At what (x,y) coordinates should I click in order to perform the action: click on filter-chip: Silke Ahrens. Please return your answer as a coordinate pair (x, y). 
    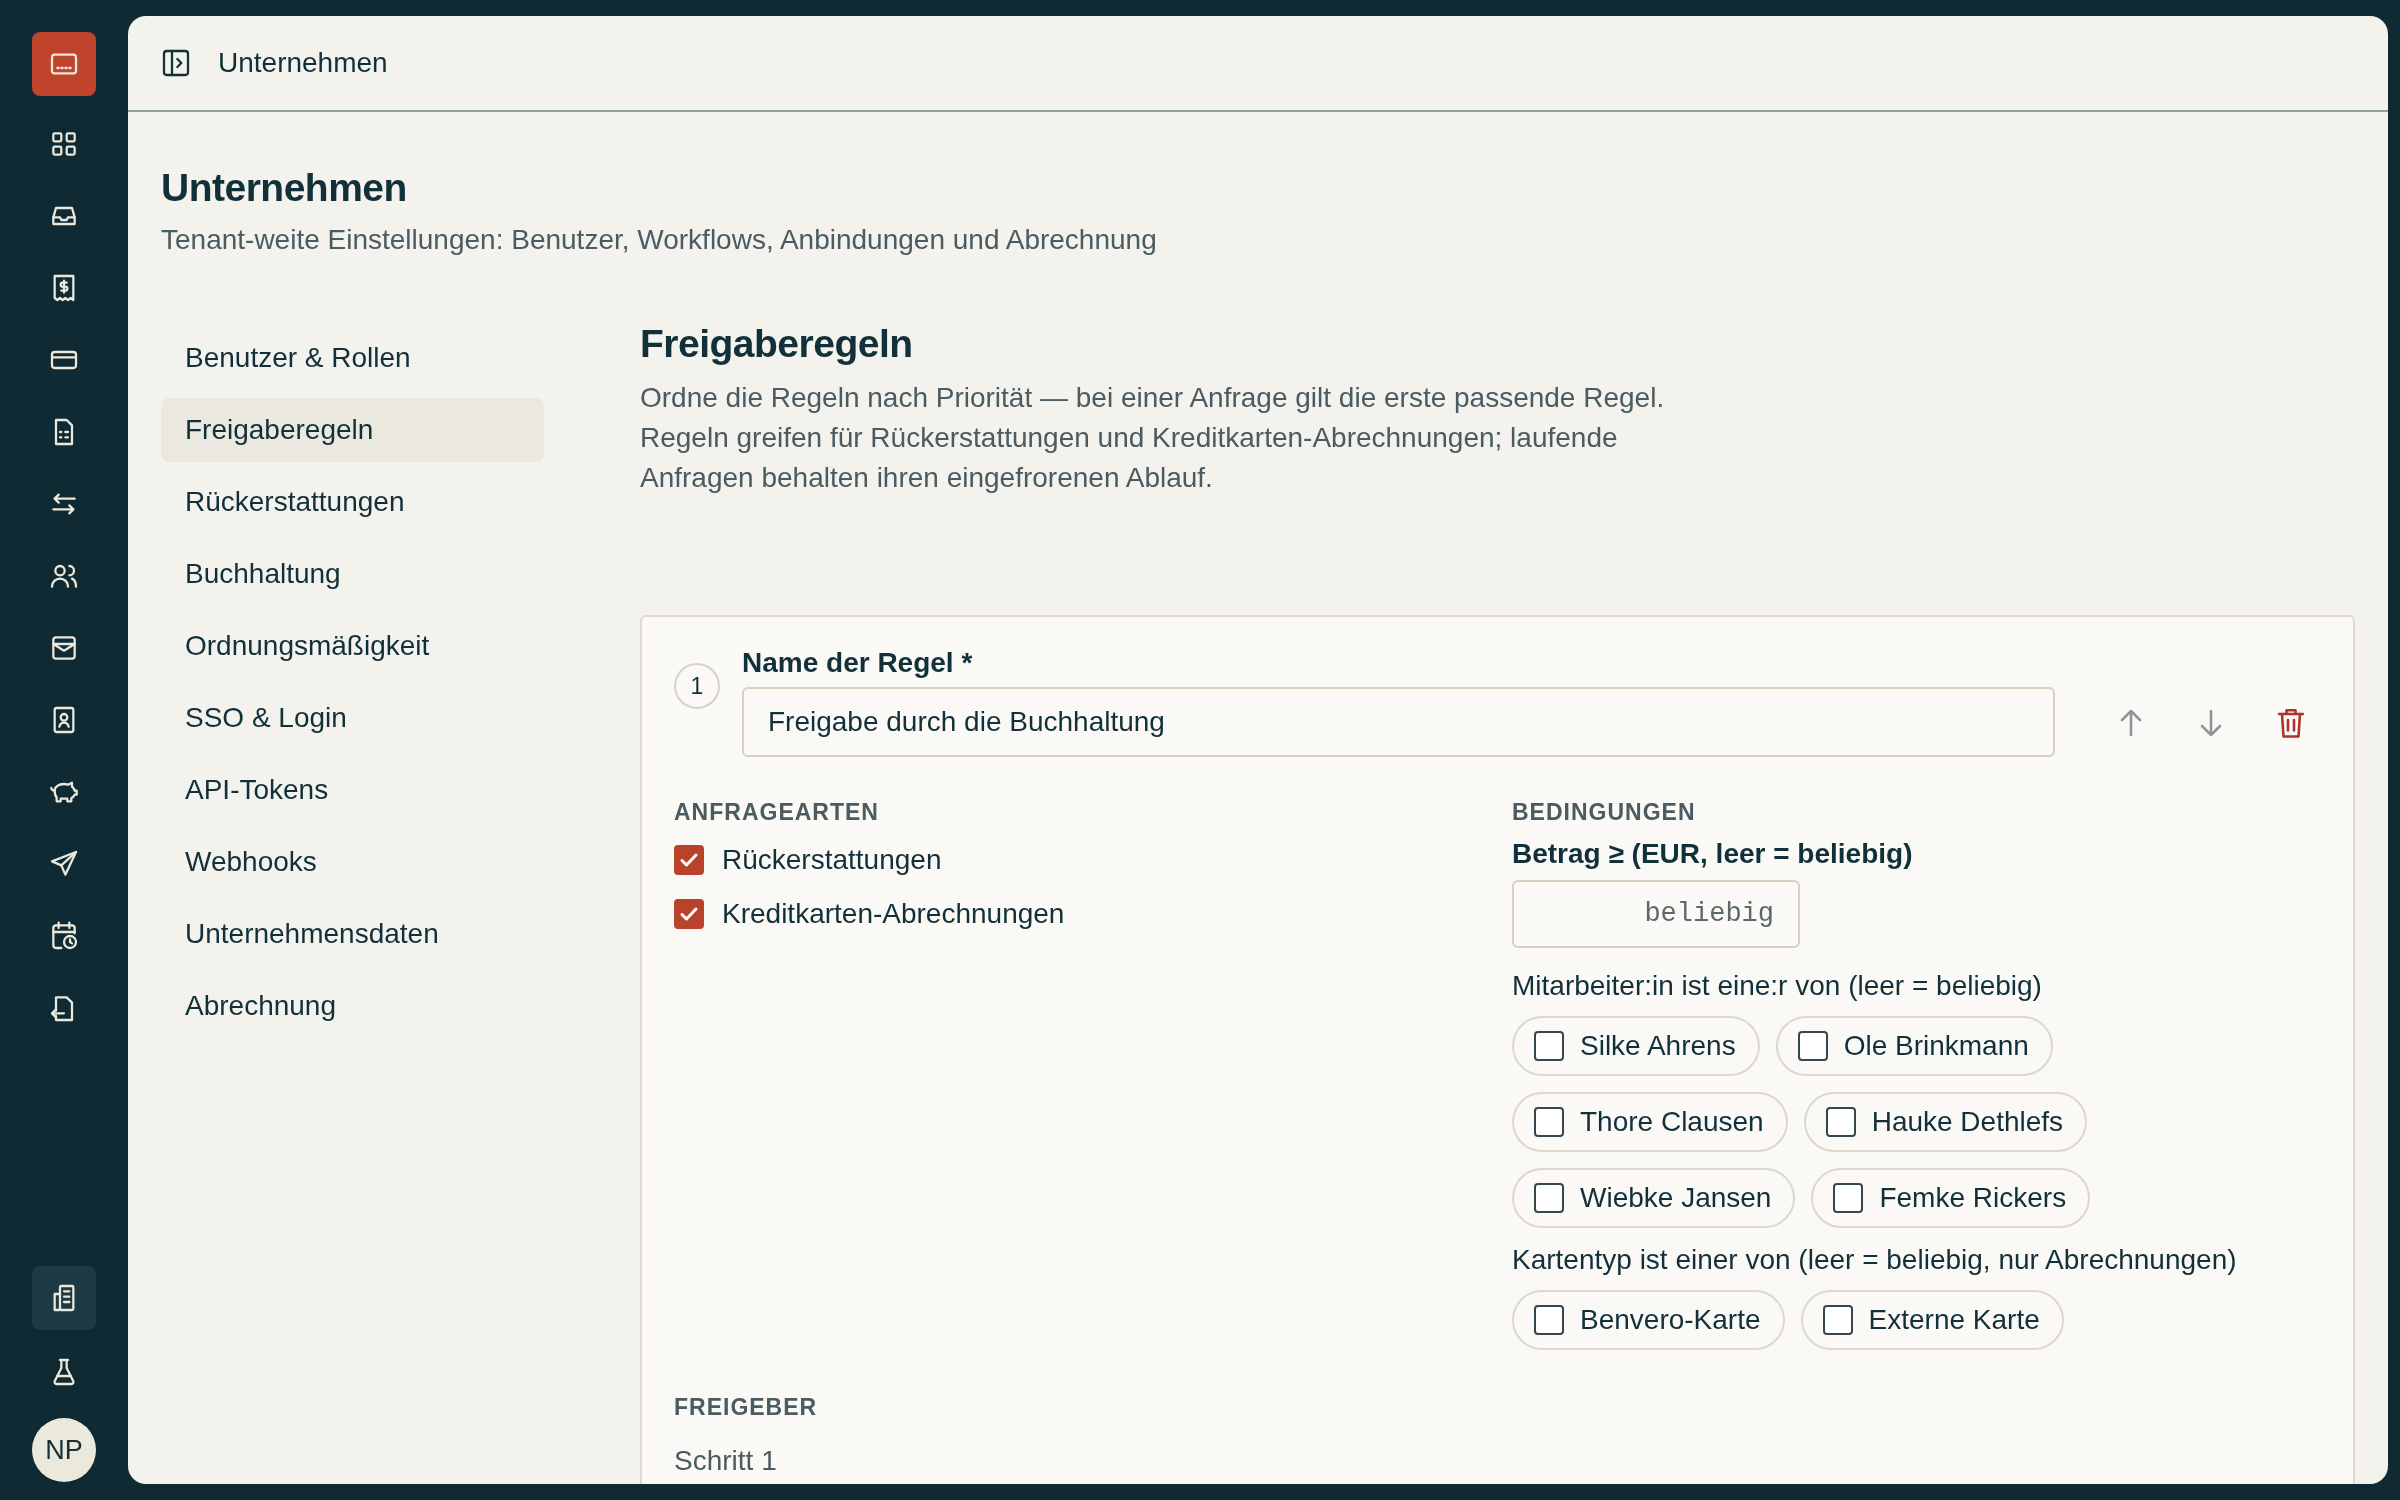
    Looking at the image, I should click on (1636, 1046).